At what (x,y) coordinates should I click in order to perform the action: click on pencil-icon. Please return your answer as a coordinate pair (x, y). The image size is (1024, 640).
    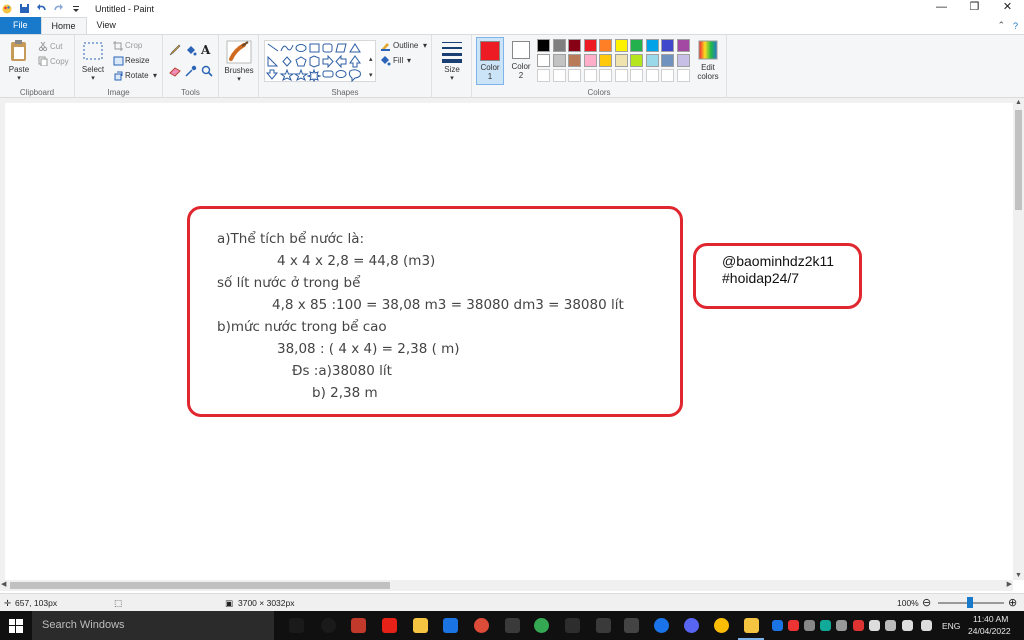
    Looking at the image, I should click on (175, 50).